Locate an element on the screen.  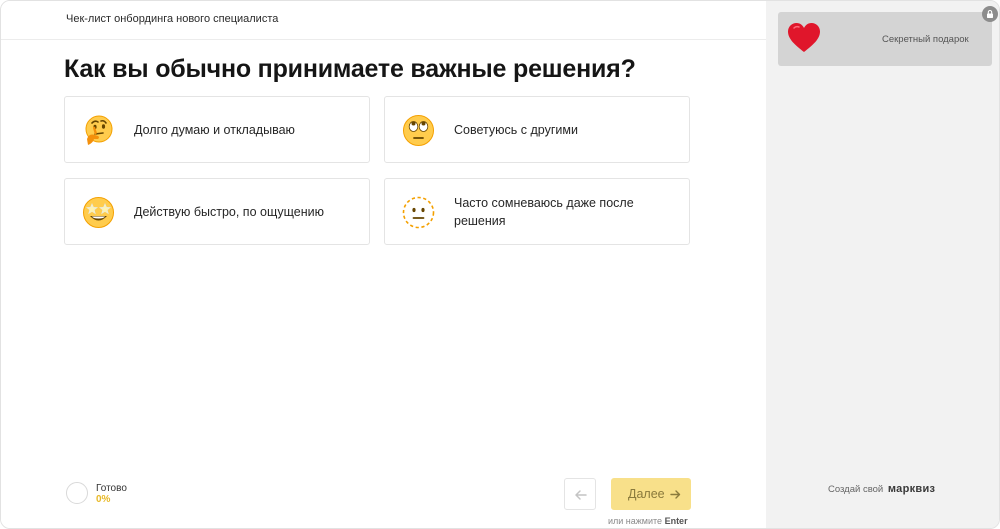
answer-label: Действую быстро, по ощущению is located at coordinates (229, 211).